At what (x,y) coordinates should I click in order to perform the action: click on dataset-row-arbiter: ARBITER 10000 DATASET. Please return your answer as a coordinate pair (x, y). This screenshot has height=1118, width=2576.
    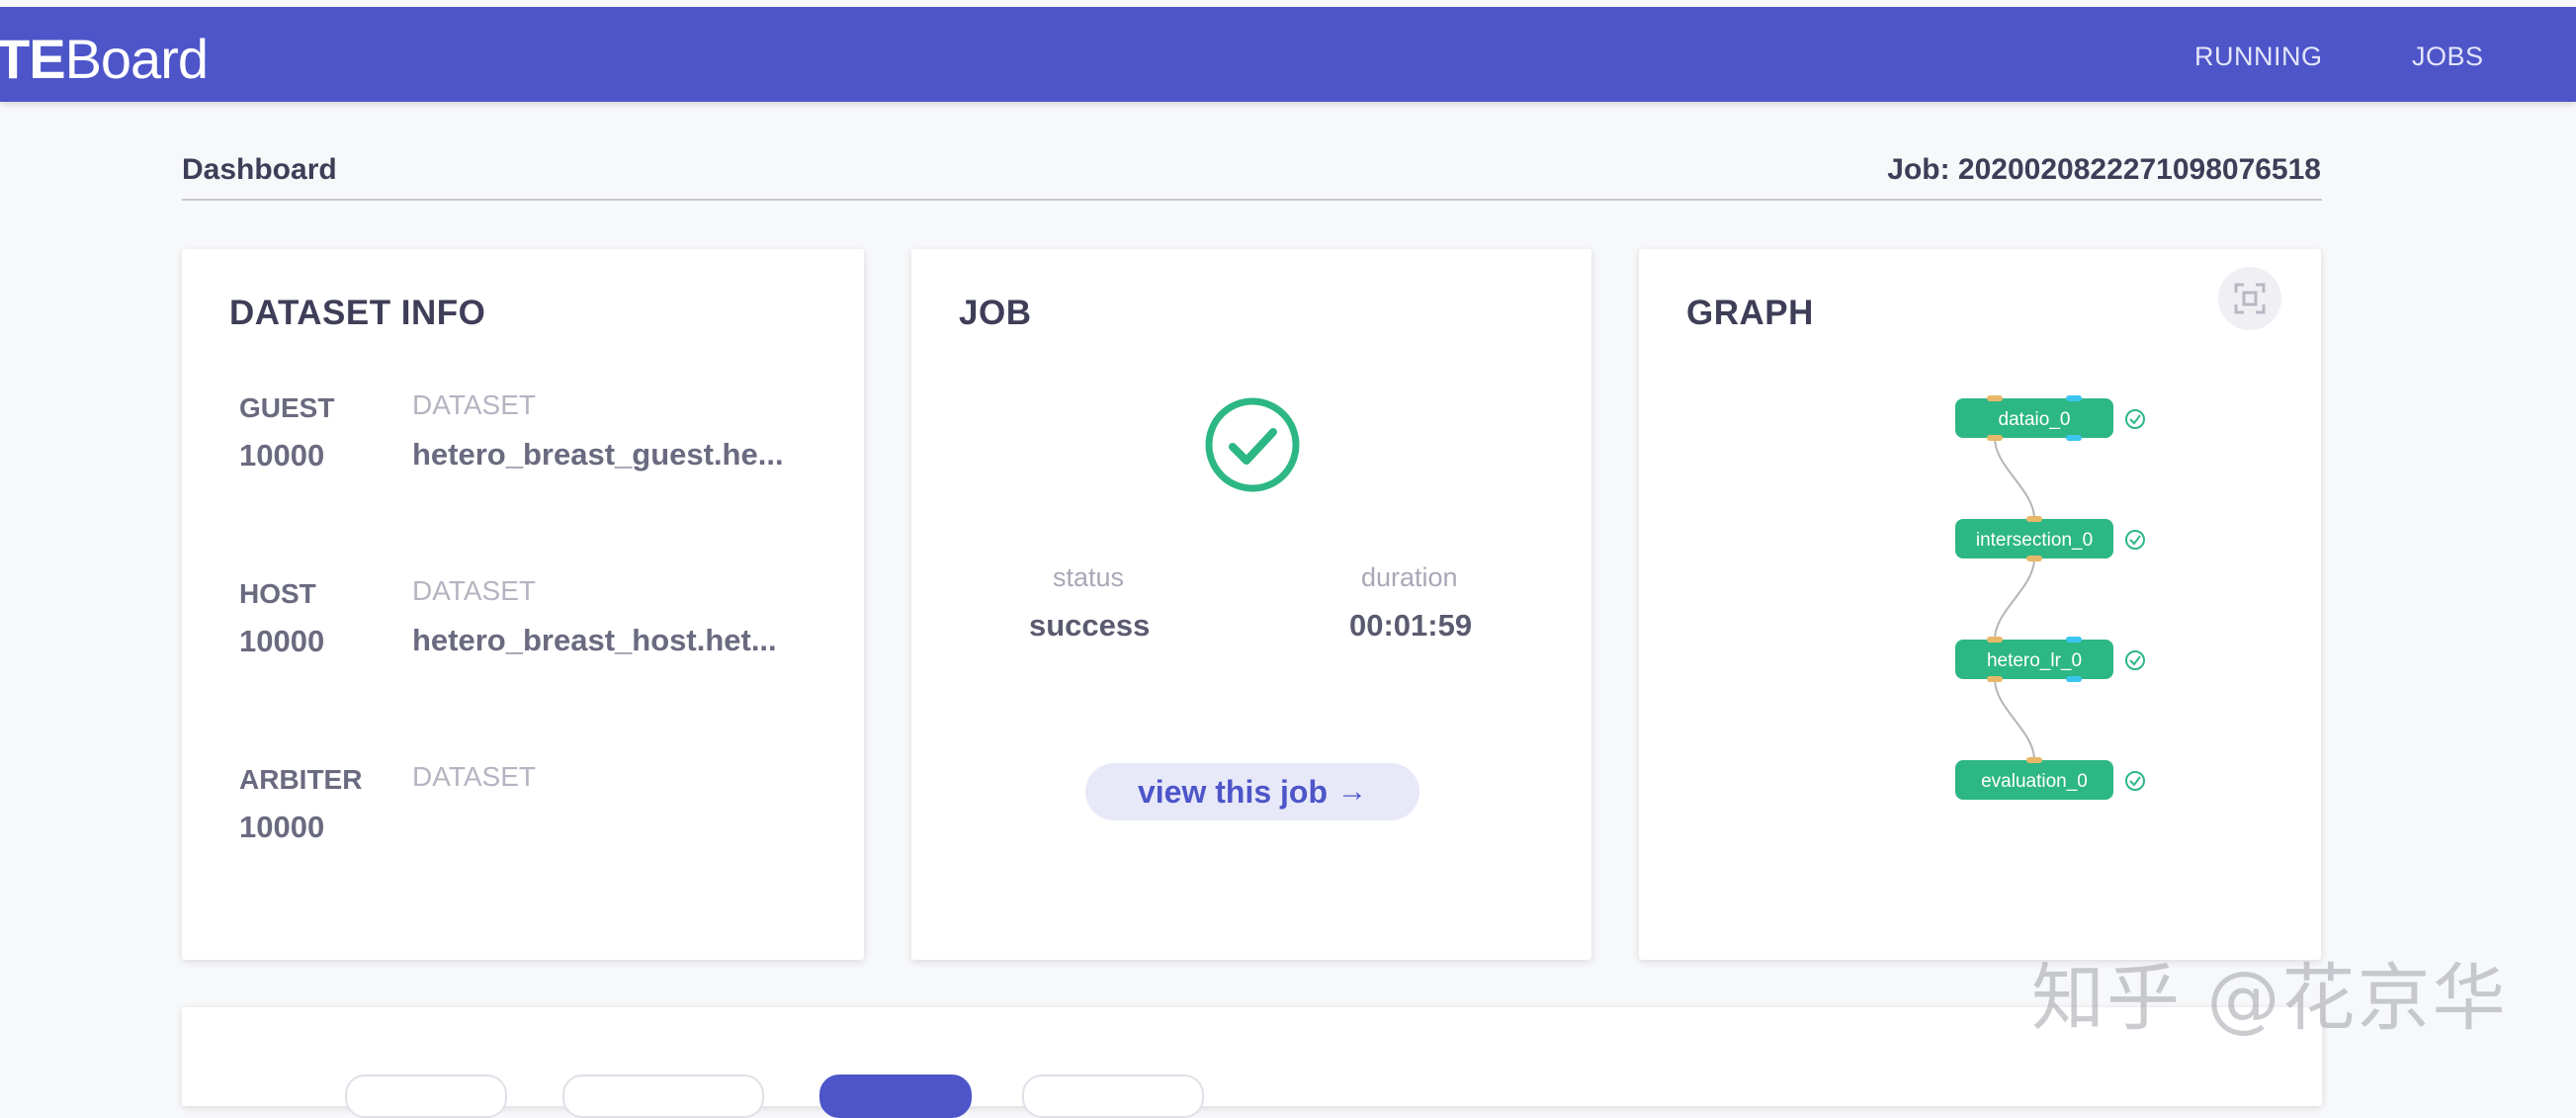
    Looking at the image, I should click on (535, 812).